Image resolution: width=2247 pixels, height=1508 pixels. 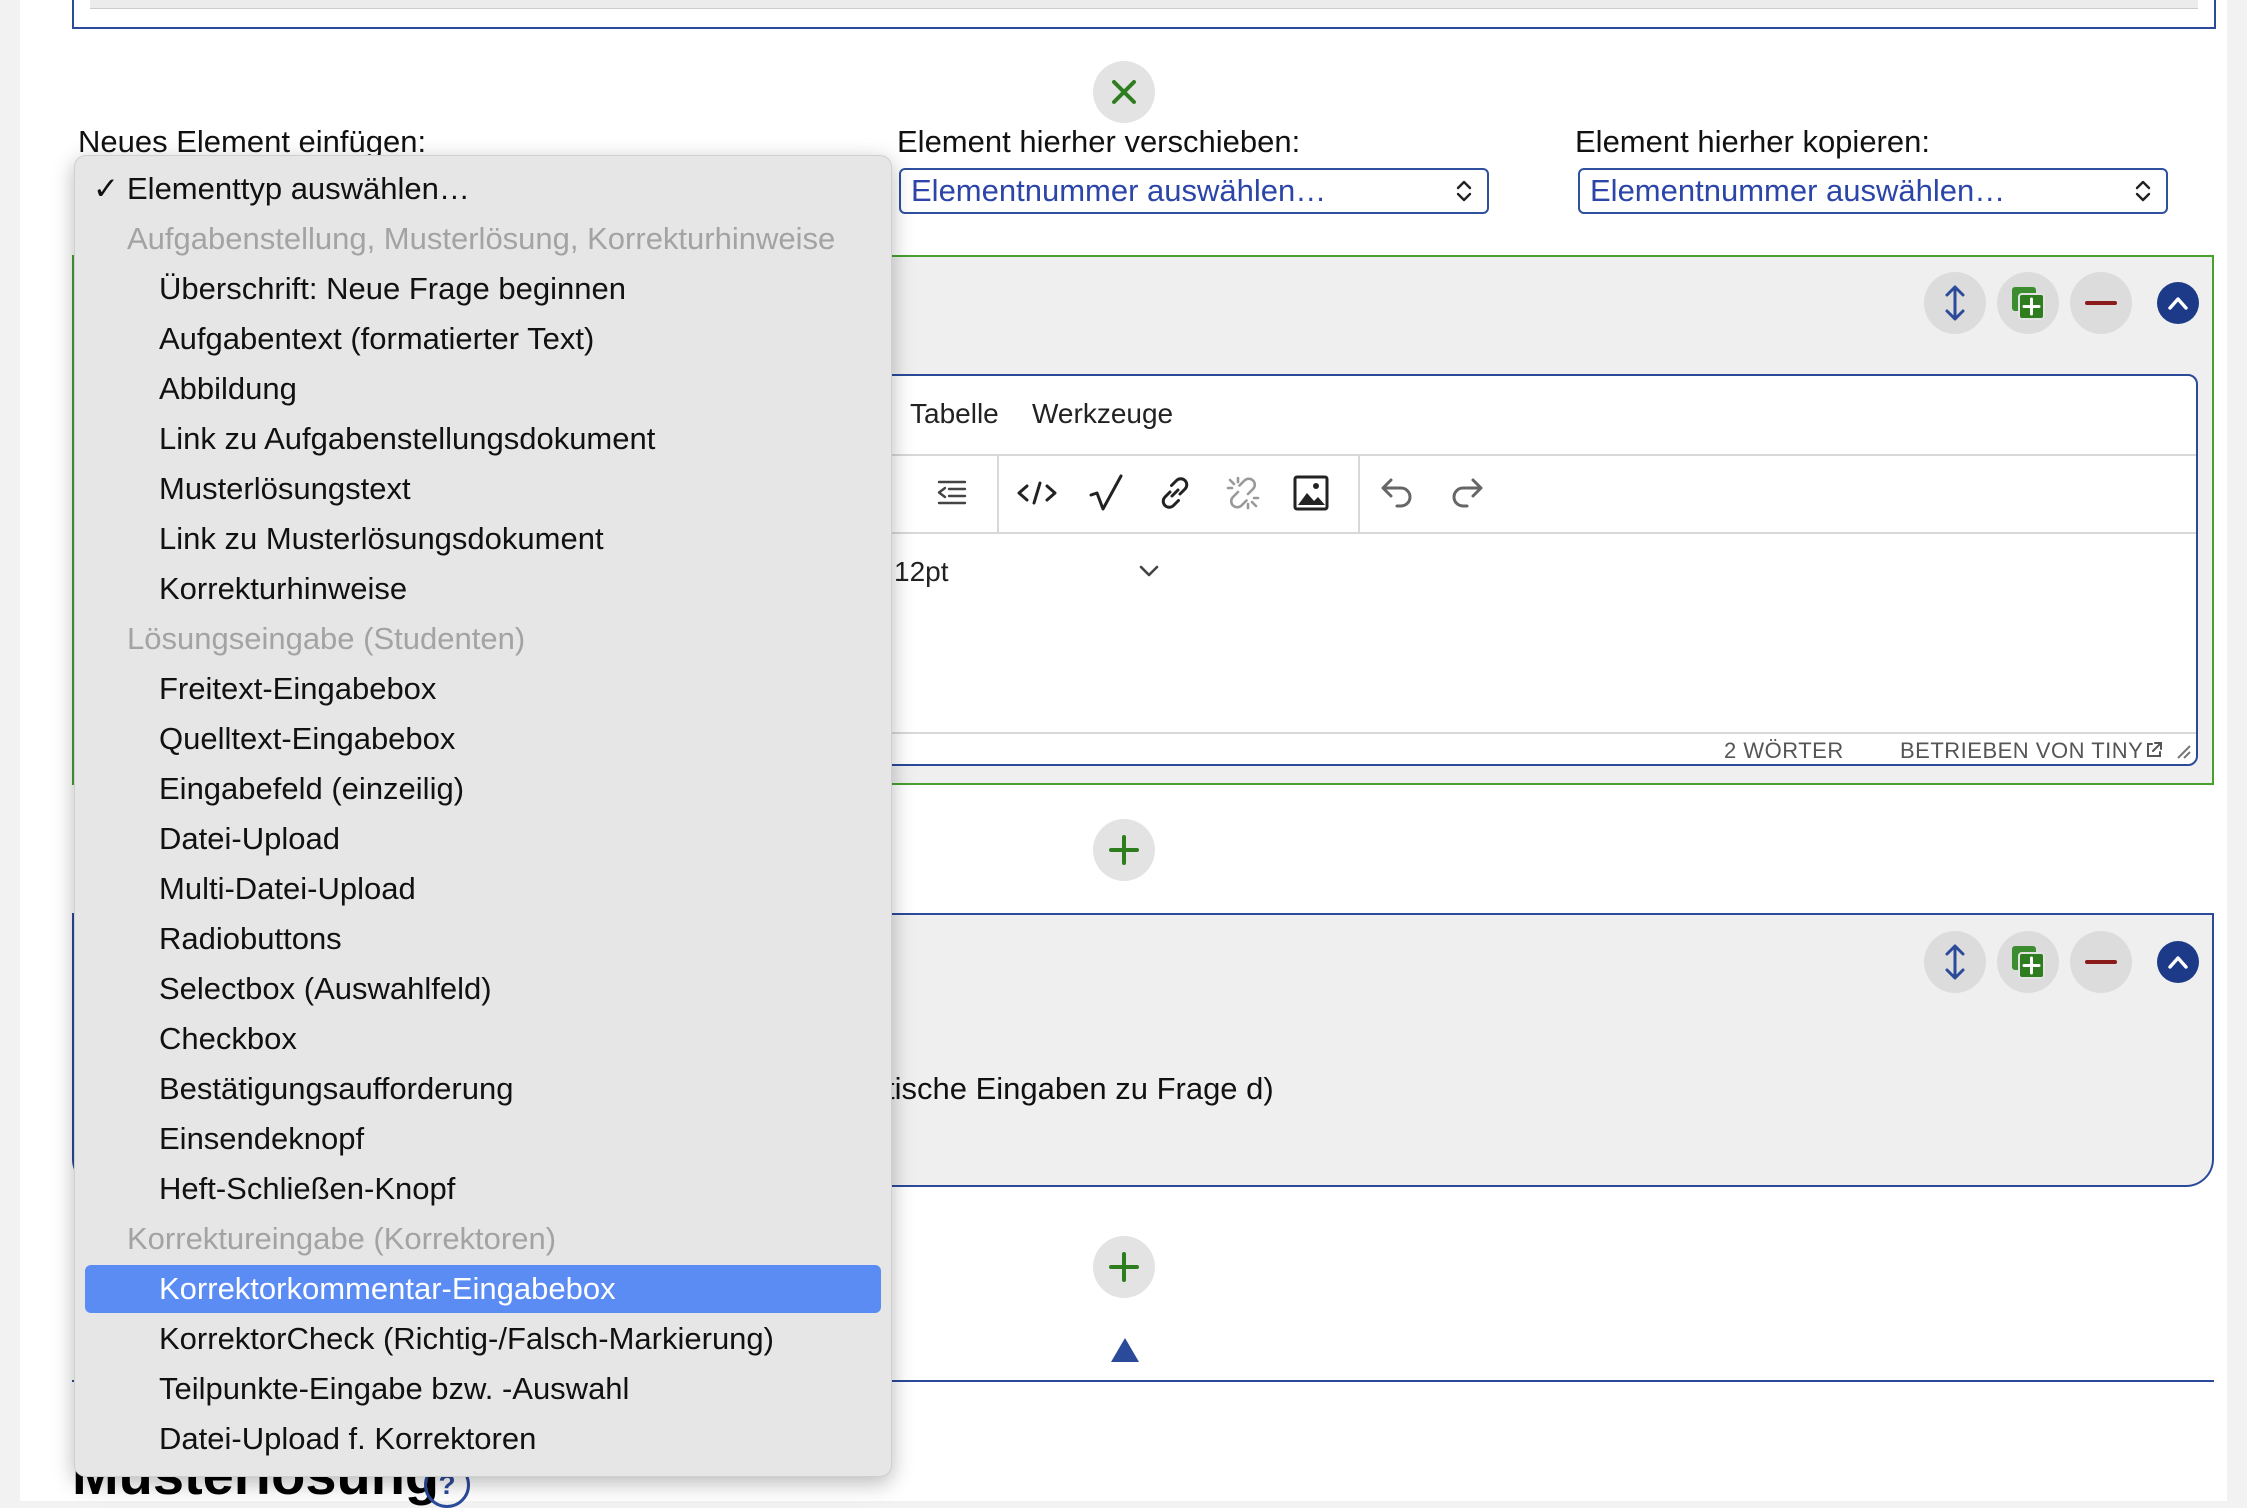 What do you see at coordinates (483, 1139) in the screenshot?
I see `dropdown-option: Einsendeknopf` at bounding box center [483, 1139].